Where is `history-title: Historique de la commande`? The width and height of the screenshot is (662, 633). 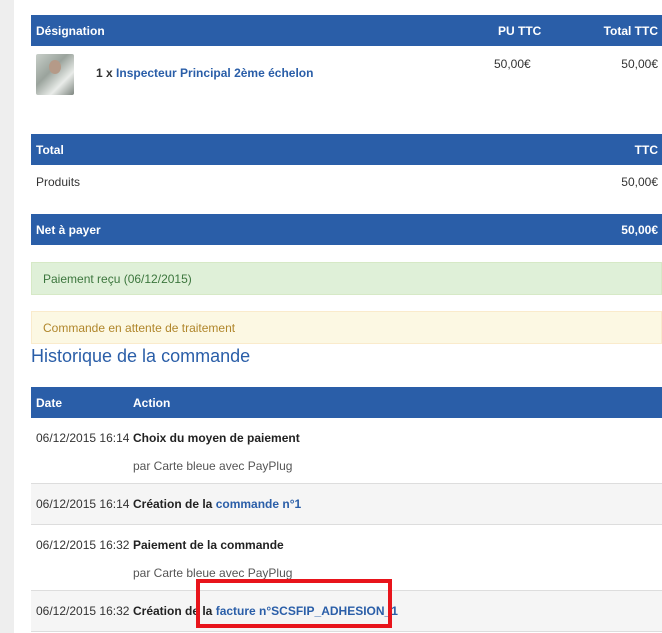 history-title: Historique de la commande is located at coordinates (141, 356).